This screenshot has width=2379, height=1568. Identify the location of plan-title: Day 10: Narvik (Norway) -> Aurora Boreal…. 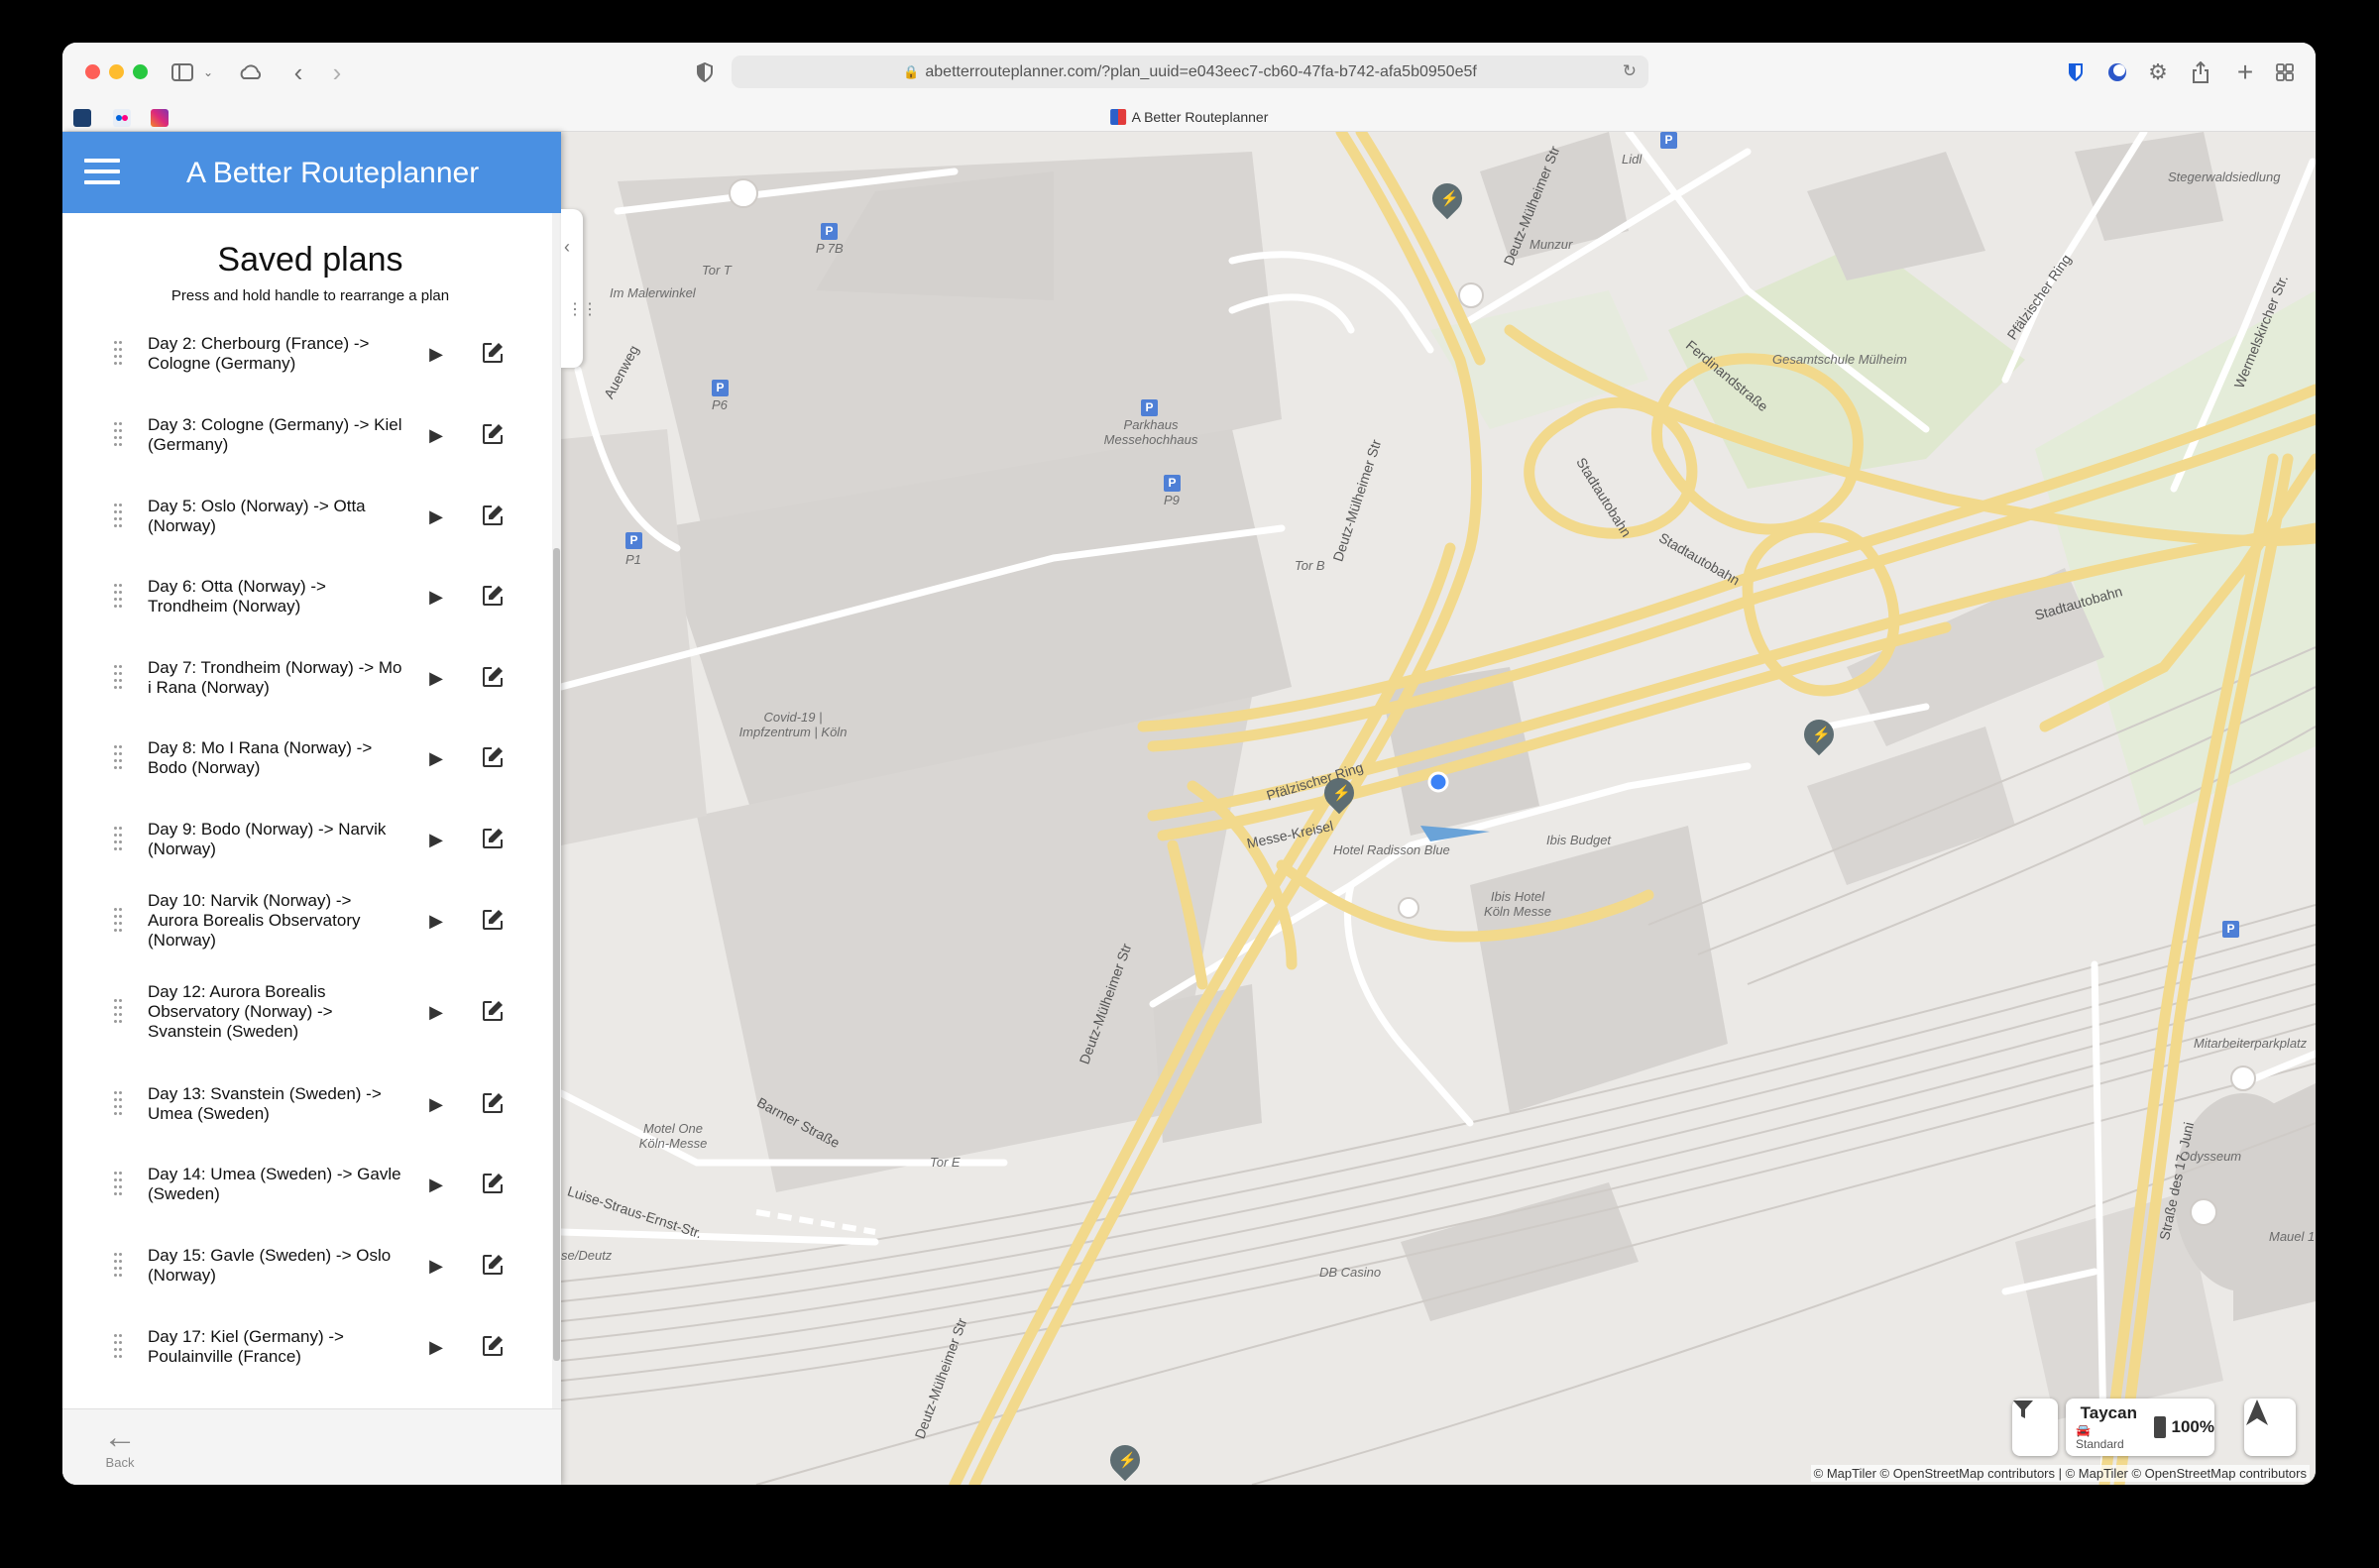
(254, 920).